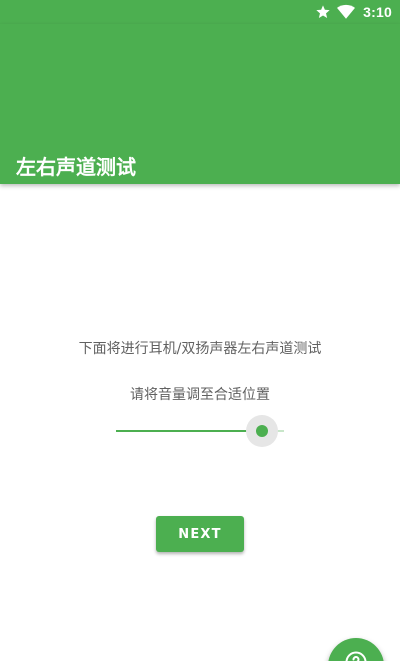 The height and width of the screenshot is (661, 400). Describe the element at coordinates (200, 12) in the screenshot. I see `status-bar: 3:10` at that location.